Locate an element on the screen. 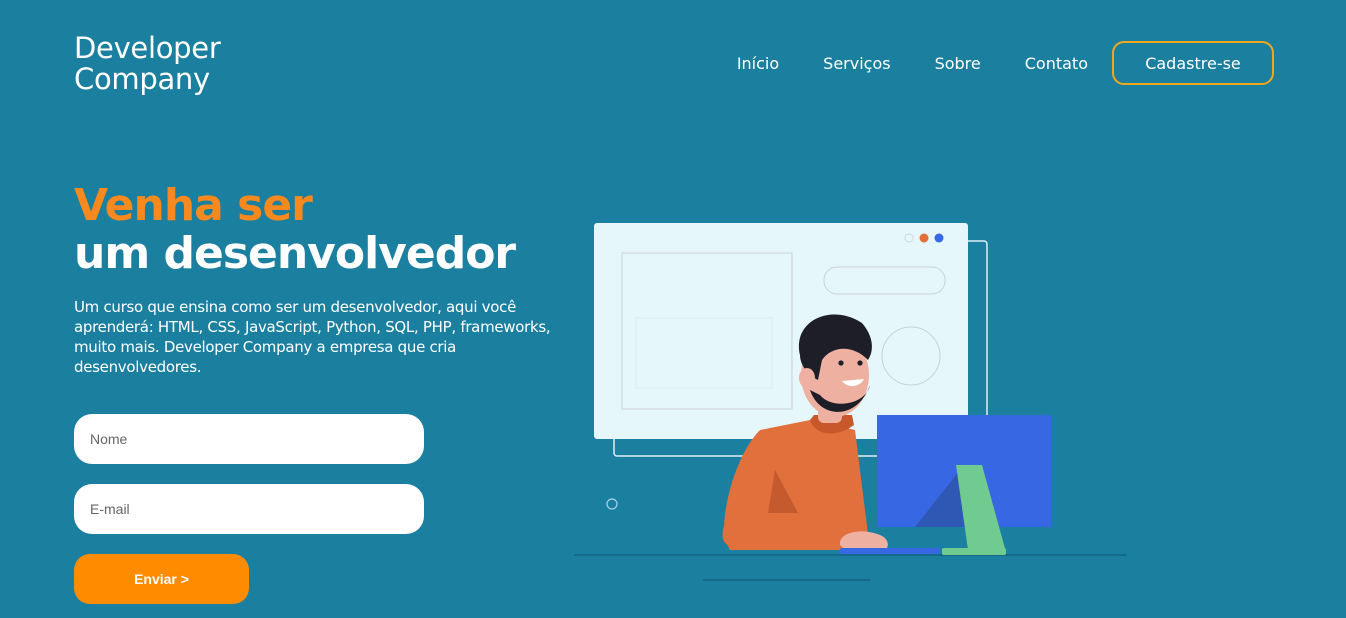 The width and height of the screenshot is (1346, 618). nav-link-sobre: Sobre is located at coordinates (958, 63).